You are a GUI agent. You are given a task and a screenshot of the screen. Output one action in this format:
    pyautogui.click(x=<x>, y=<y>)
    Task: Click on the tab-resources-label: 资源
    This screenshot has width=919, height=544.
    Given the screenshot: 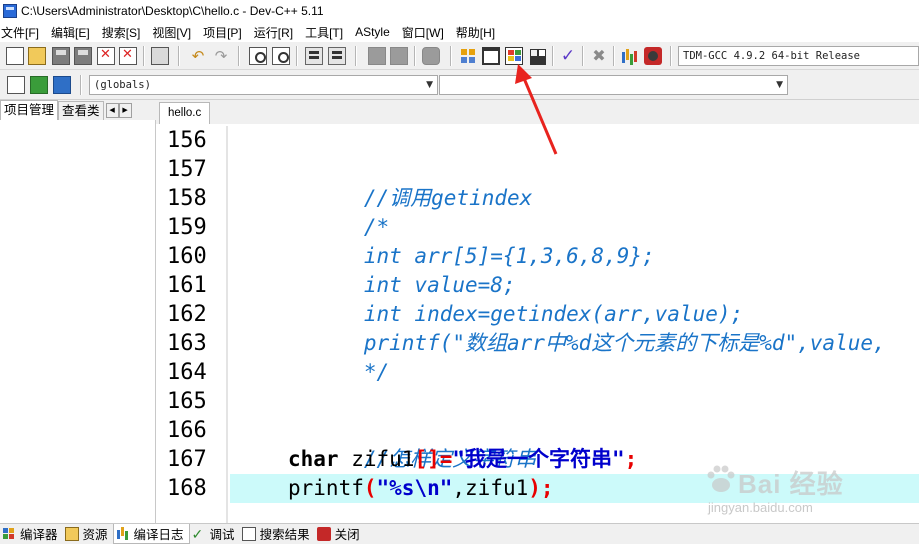 What is the action you would take?
    pyautogui.click(x=95, y=535)
    